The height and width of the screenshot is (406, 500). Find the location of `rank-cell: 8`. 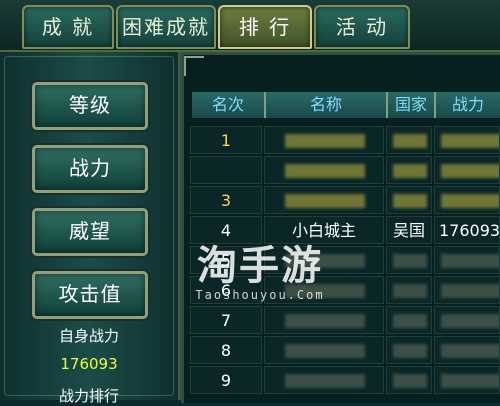

rank-cell: 8 is located at coordinates (226, 350).